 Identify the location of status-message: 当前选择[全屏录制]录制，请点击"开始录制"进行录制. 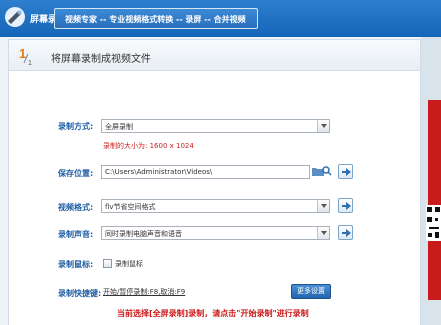
(213, 313).